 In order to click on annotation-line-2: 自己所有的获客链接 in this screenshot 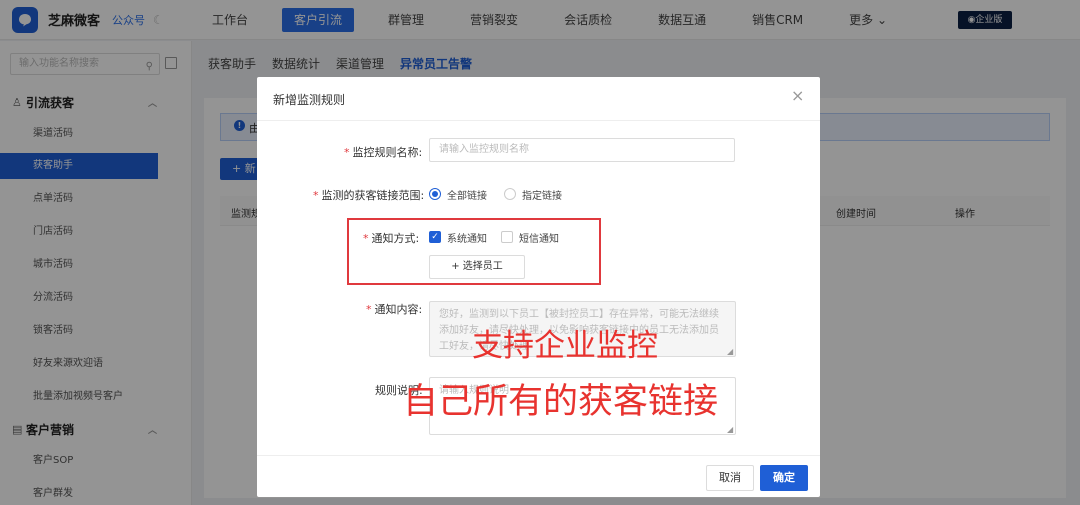, I will do `click(561, 402)`.